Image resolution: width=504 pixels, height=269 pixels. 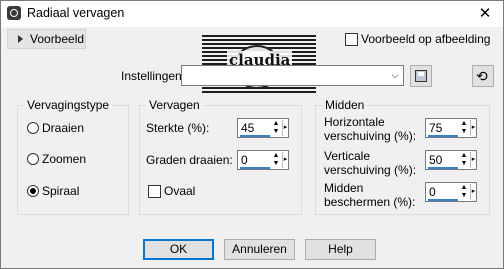 I want to click on reset-defaults-button: ⟲, so click(x=483, y=76).